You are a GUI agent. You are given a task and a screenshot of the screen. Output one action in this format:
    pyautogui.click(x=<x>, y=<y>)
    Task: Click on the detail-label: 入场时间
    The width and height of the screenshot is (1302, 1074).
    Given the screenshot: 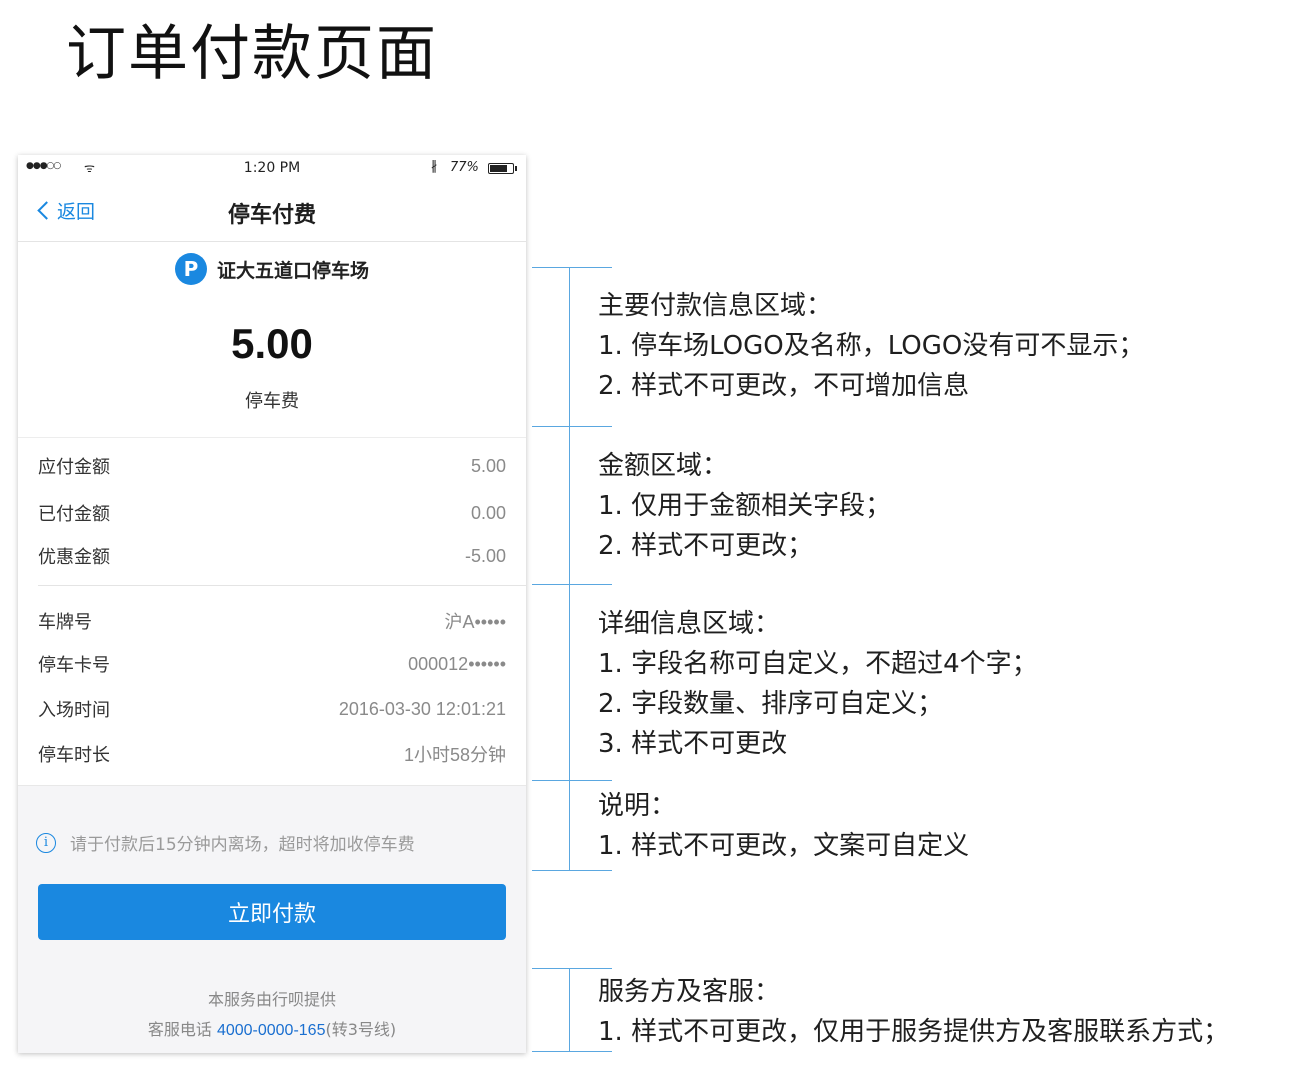 What is the action you would take?
    pyautogui.click(x=74, y=710)
    